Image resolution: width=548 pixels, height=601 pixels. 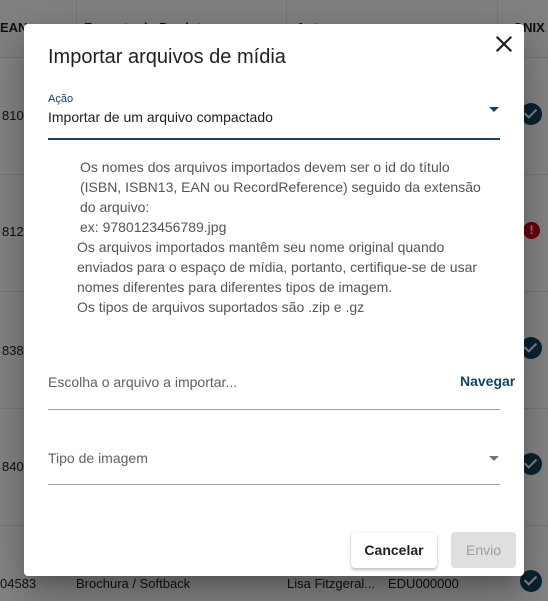 I want to click on image-type-select: Tipo de imagem, so click(x=274, y=463).